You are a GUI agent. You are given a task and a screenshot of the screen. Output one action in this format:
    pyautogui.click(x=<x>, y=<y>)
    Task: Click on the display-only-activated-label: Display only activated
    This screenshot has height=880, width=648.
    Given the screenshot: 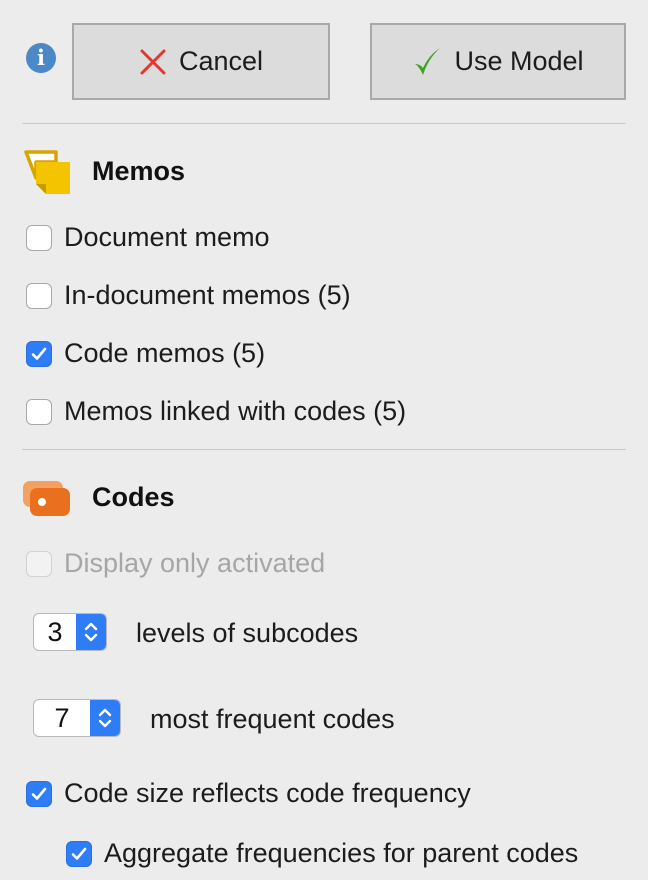 What is the action you would take?
    pyautogui.click(x=195, y=563)
    